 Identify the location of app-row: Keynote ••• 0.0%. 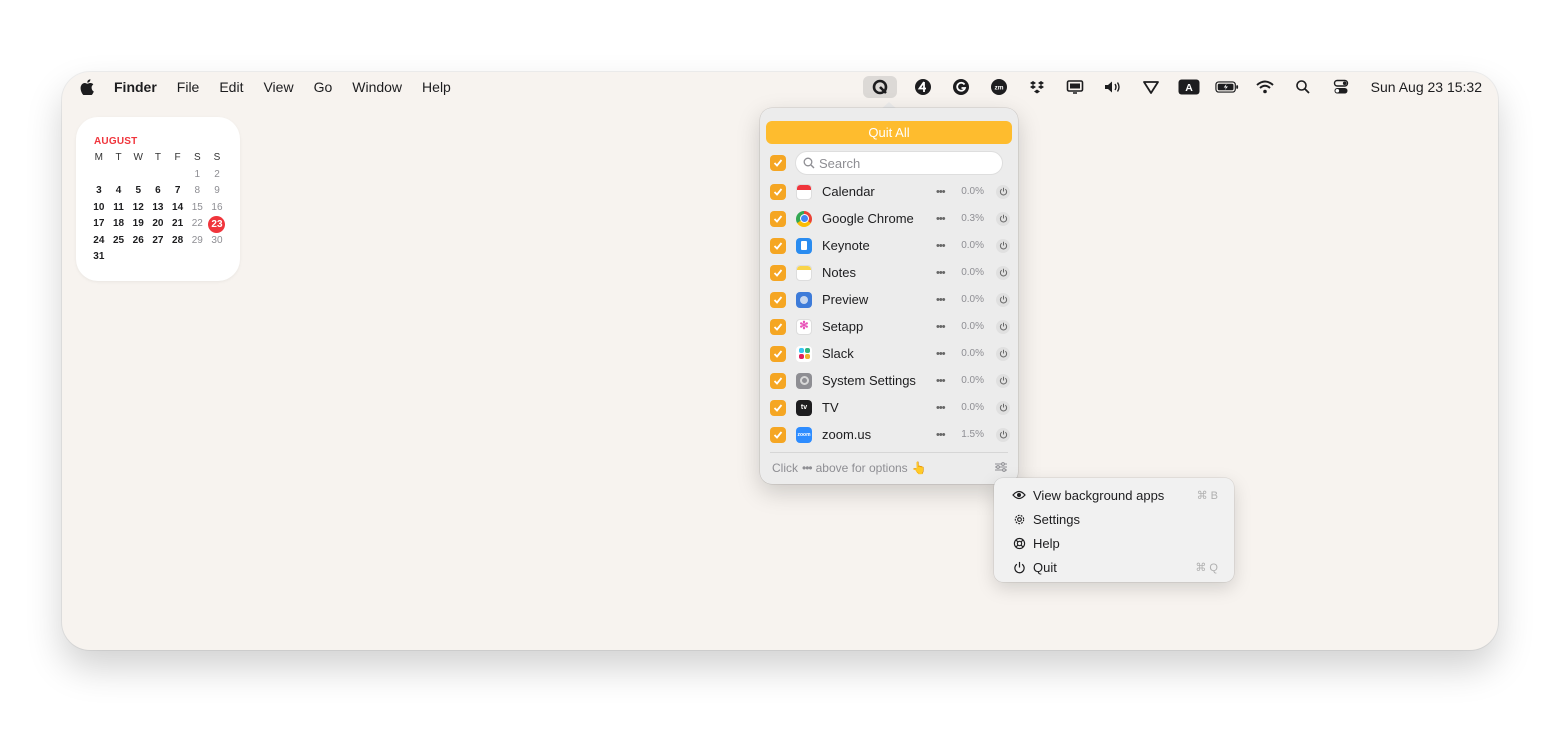
(890, 245).